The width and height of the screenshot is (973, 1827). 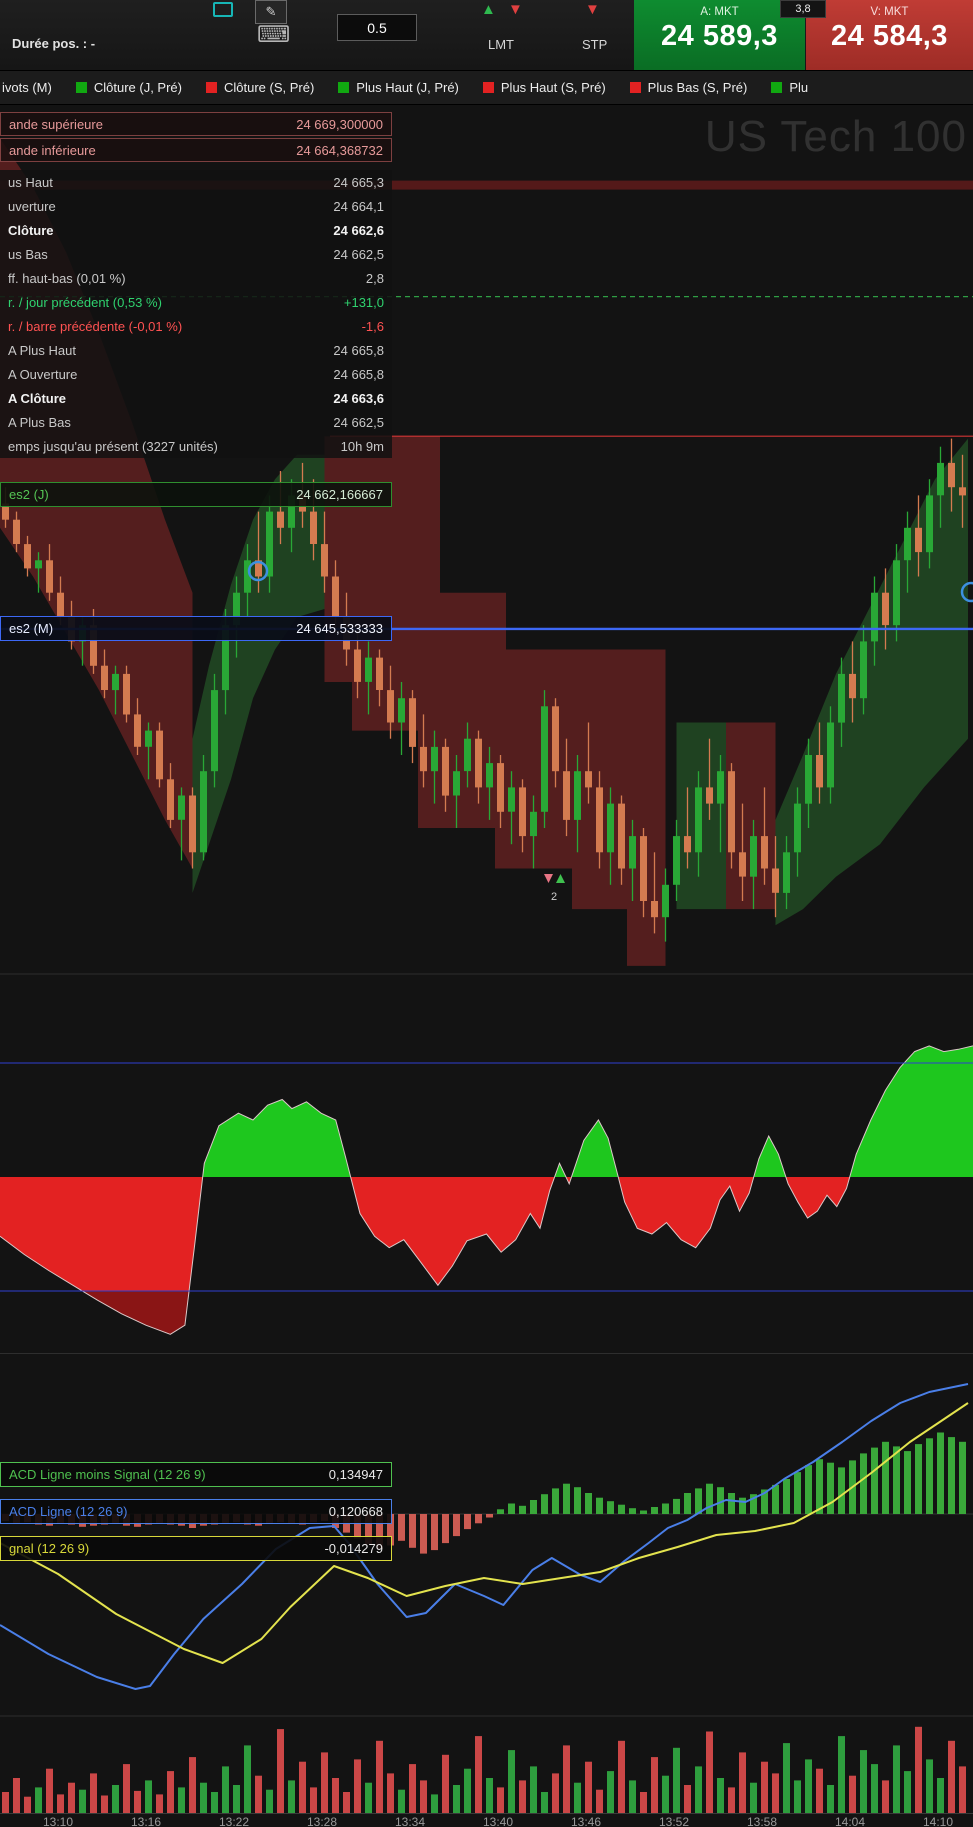 I want to click on macd-legend-box: gnal (12 26 9) -0,014279, so click(x=196, y=1548).